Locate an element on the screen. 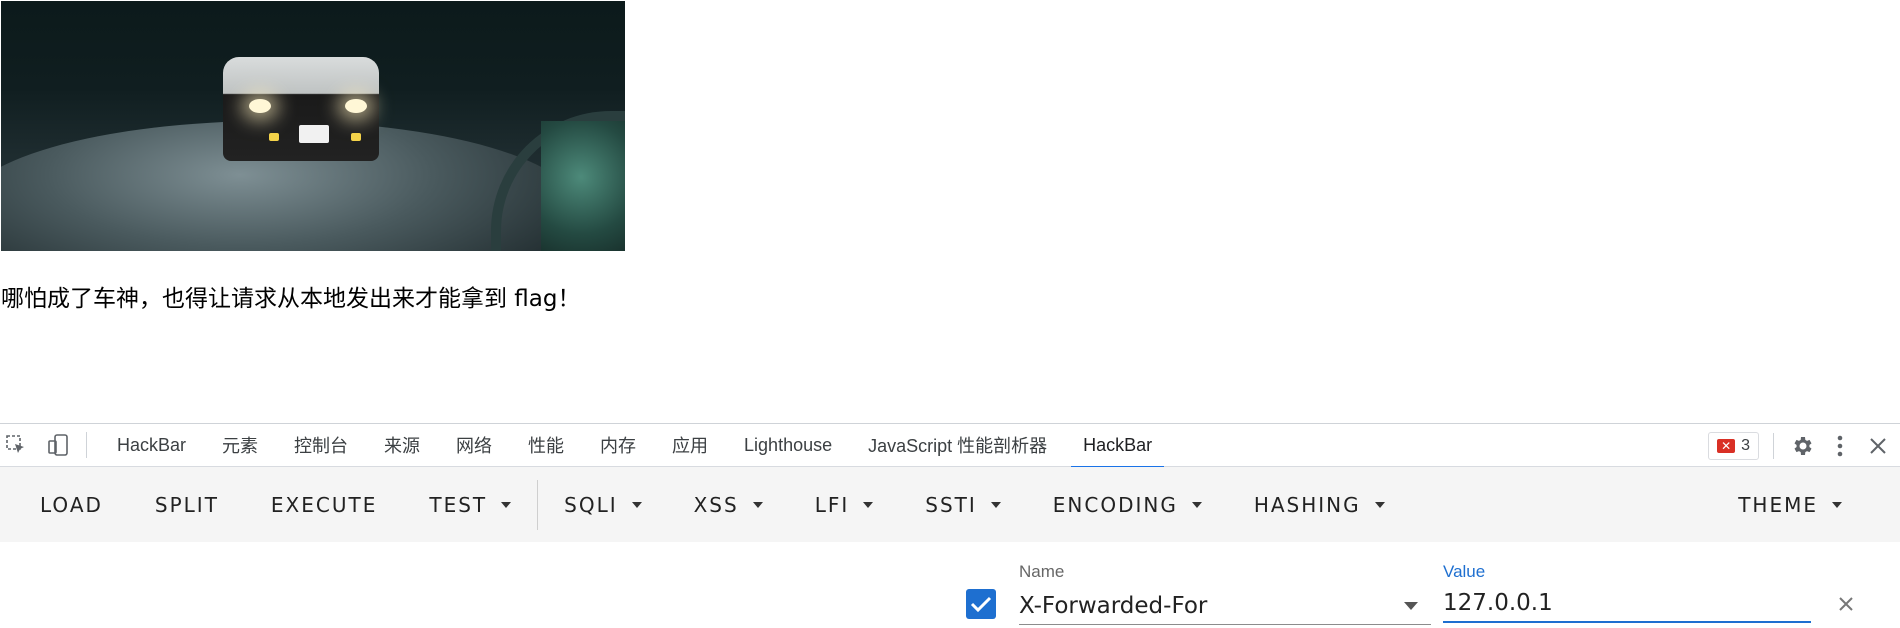 This screenshot has width=1900, height=628. headlight-left is located at coordinates (260, 106).